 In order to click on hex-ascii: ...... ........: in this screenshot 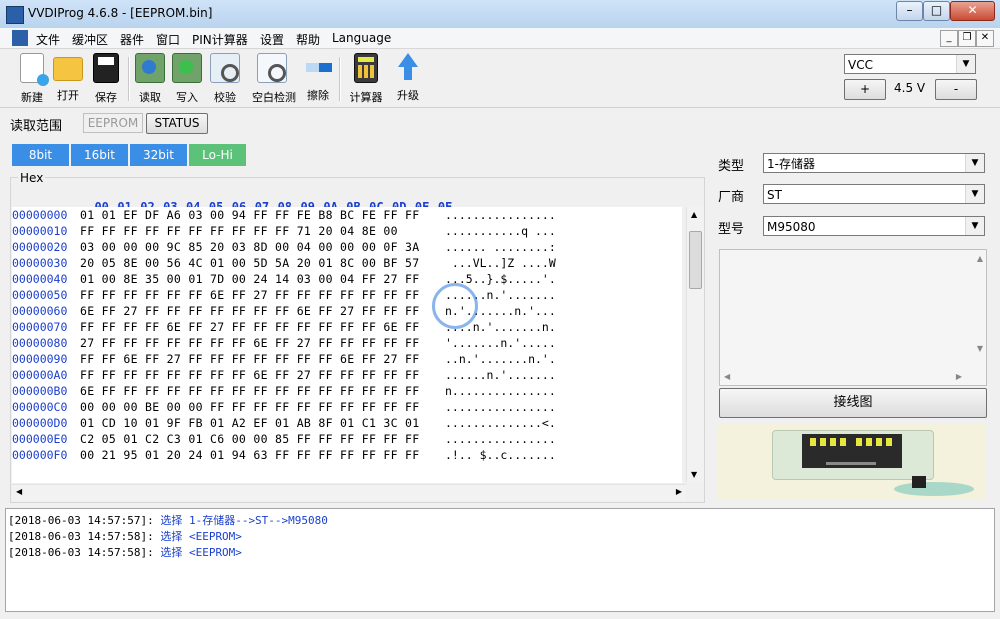, I will do `click(500, 247)`.